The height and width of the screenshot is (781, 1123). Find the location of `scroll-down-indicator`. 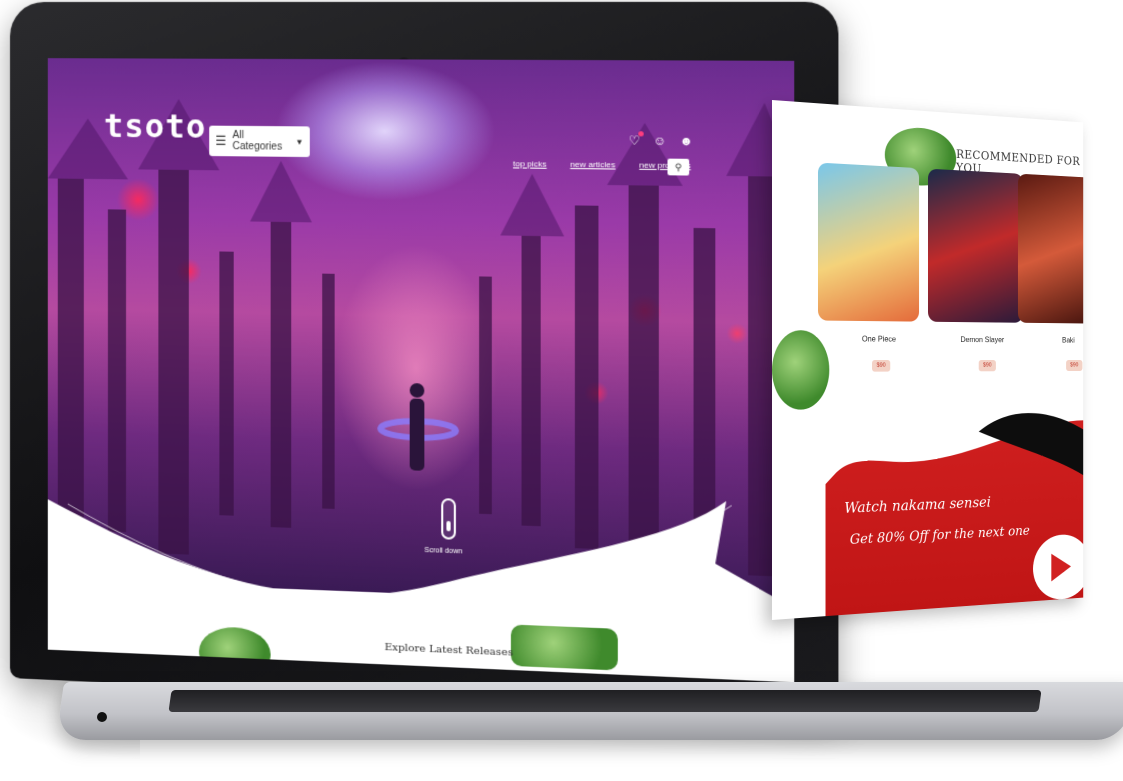

scroll-down-indicator is located at coordinates (448, 519).